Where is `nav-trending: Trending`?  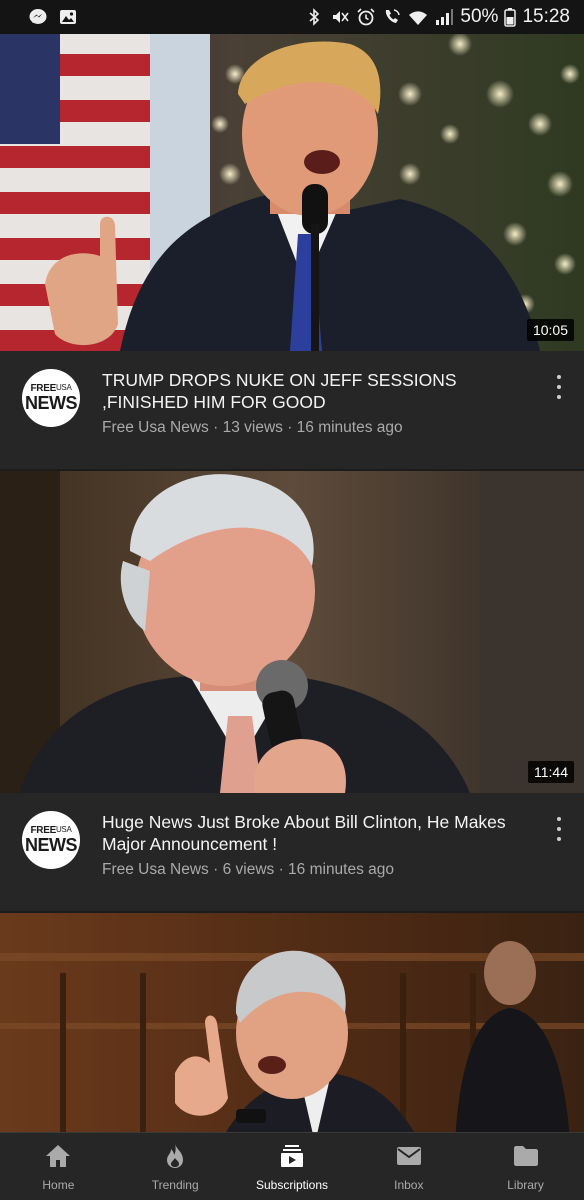
nav-trending: Trending is located at coordinates (175, 1166).